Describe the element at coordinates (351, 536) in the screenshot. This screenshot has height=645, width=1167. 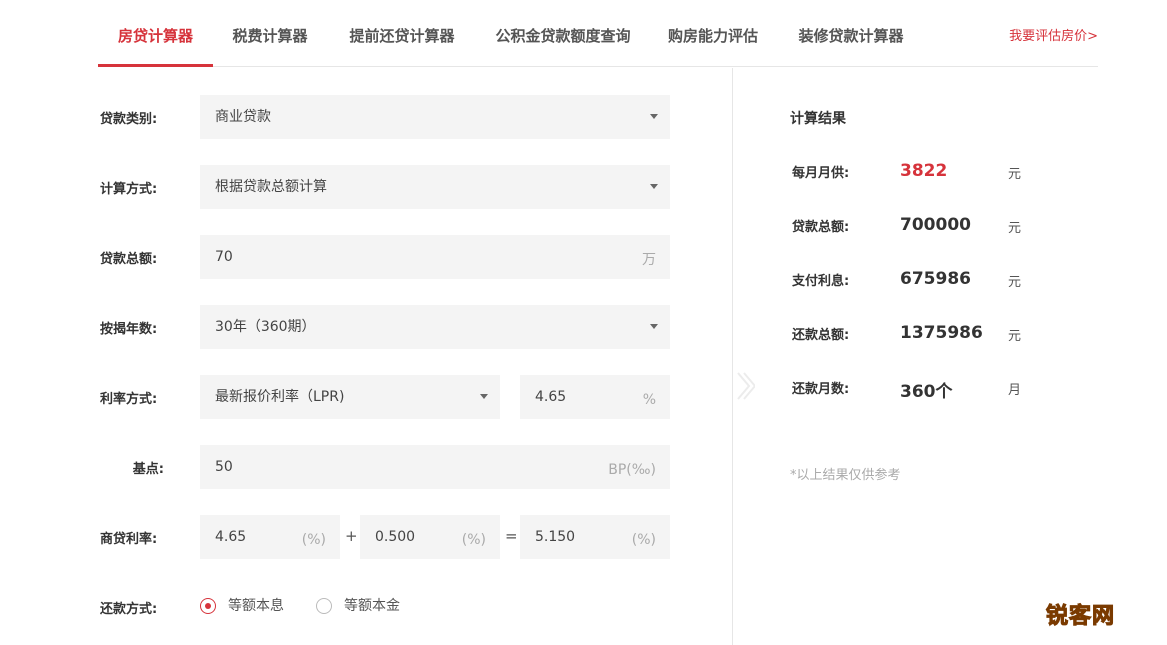
I see `plus-sign: +` at that location.